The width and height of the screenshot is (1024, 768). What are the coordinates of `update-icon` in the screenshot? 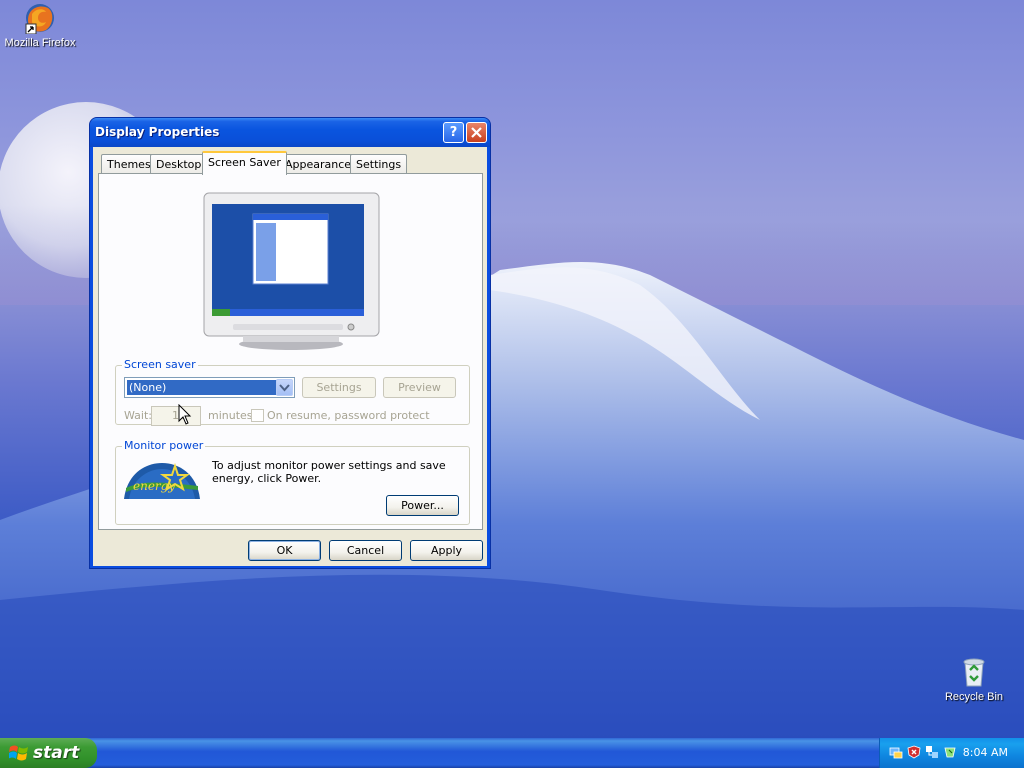 It's located at (950, 752).